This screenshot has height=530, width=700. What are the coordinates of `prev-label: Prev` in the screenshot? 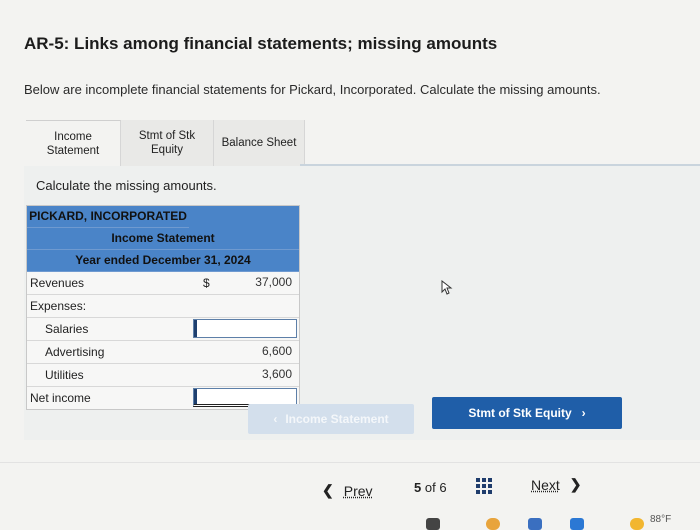 It's located at (358, 491).